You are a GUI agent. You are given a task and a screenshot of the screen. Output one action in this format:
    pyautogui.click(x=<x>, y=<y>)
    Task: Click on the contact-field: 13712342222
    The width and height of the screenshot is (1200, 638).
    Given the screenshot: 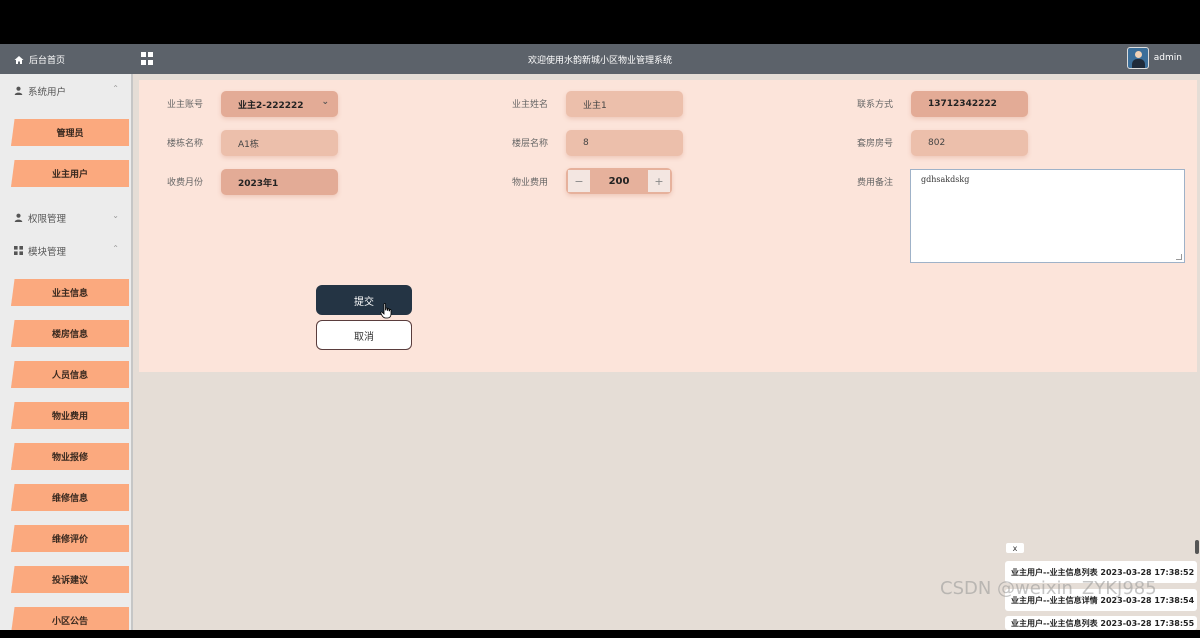 What is the action you would take?
    pyautogui.click(x=969, y=104)
    